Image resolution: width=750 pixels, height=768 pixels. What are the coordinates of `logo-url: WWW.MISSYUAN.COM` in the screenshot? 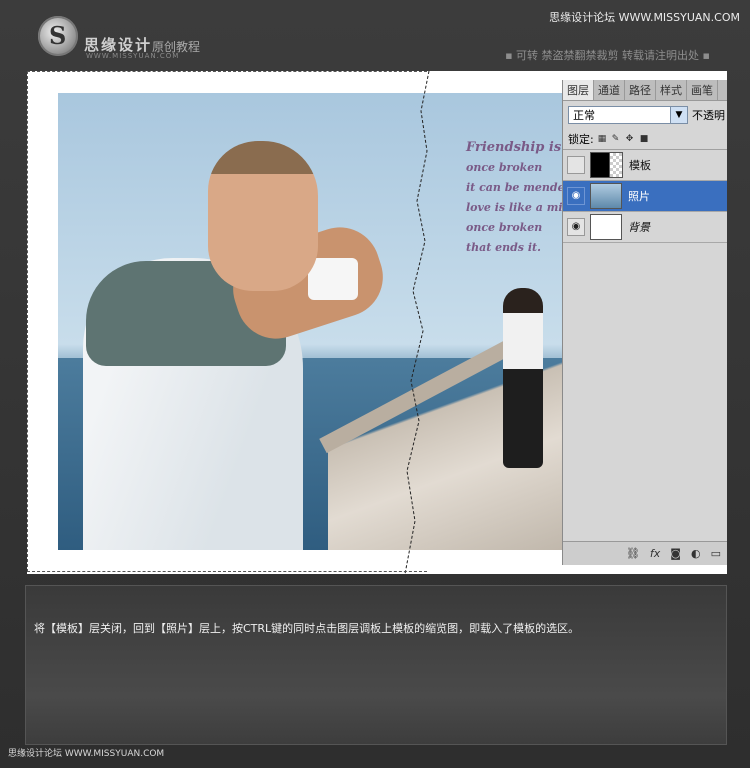 It's located at (133, 56).